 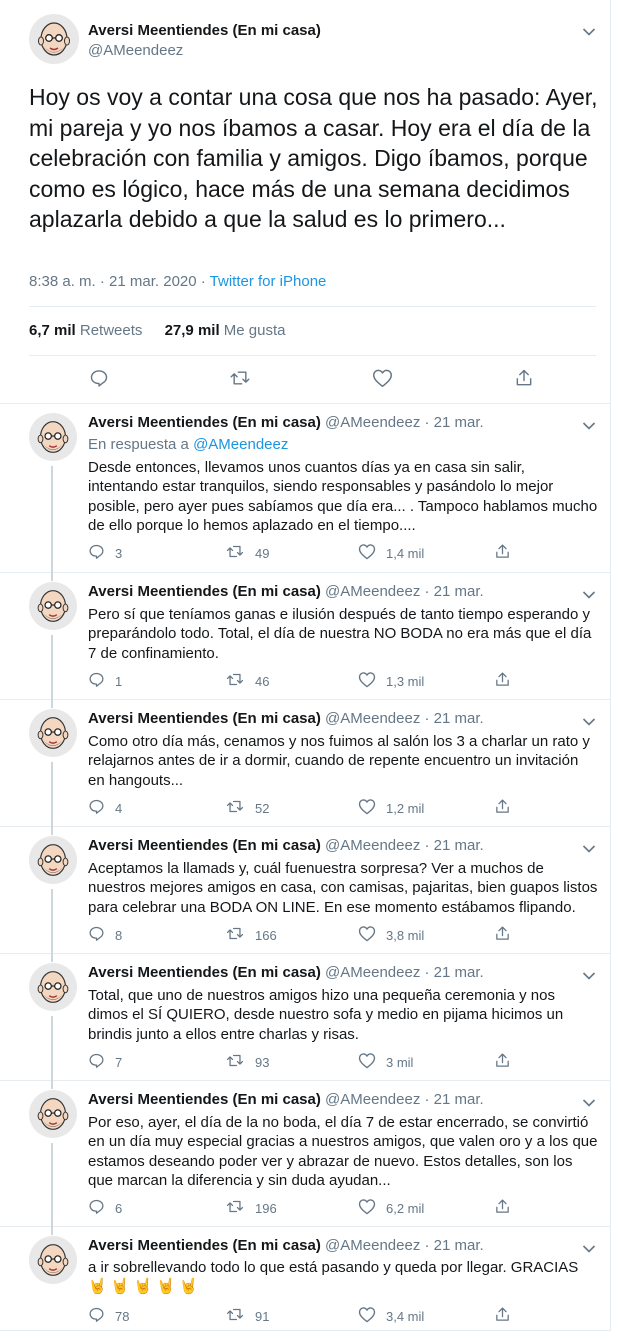 What do you see at coordinates (247, 681) in the screenshot?
I see `retweet-button: 46` at bounding box center [247, 681].